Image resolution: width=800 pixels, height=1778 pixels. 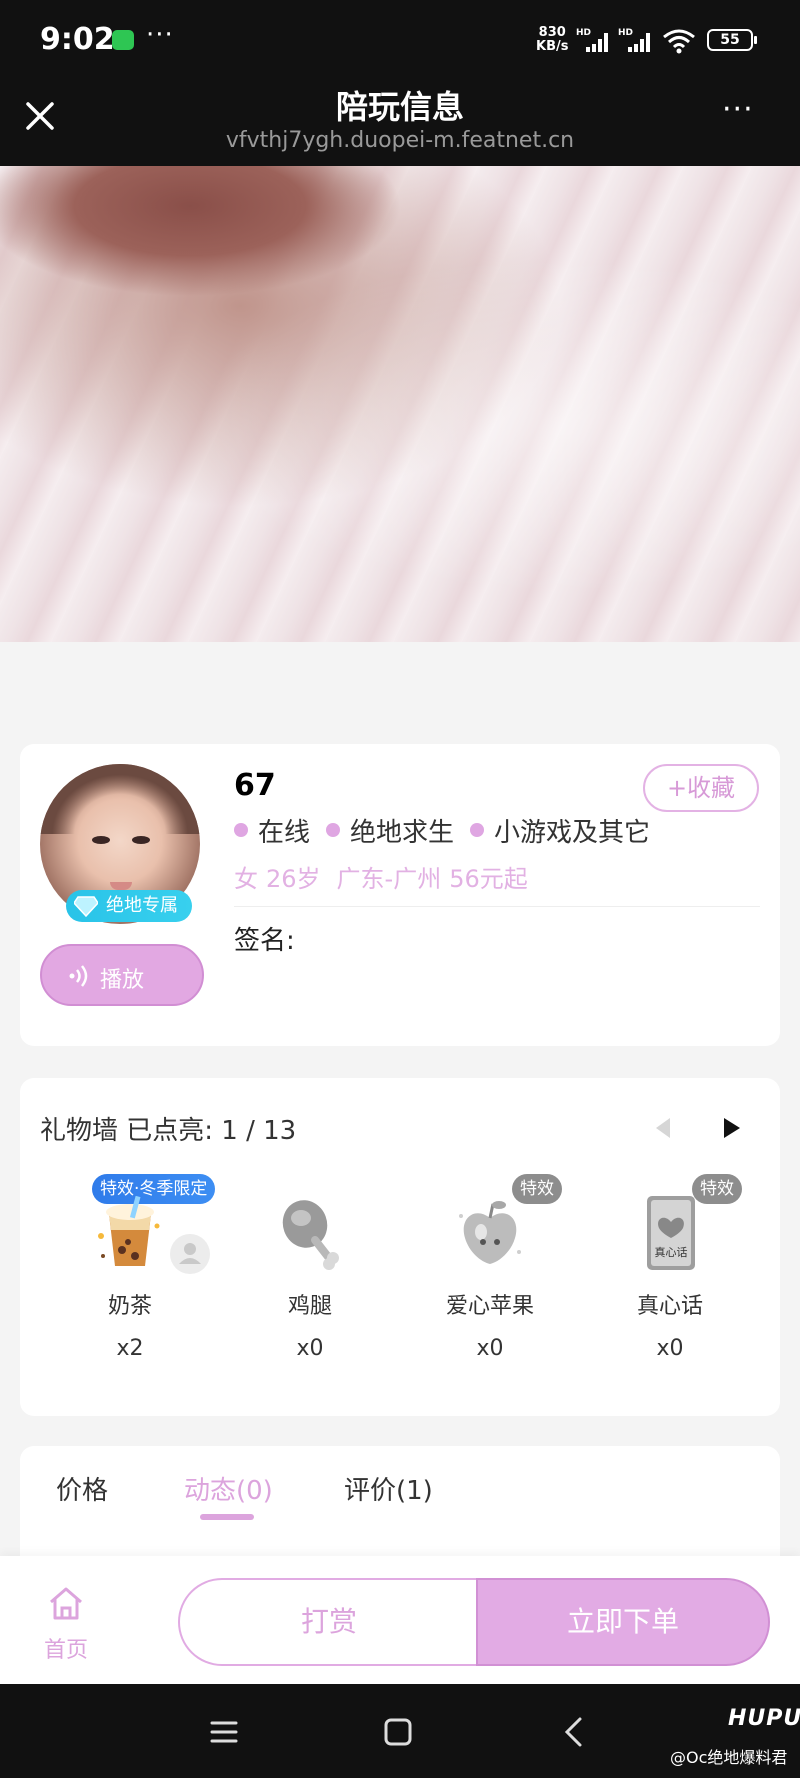 What do you see at coordinates (142, 905) in the screenshot?
I see `avatar-badge-label: 绝地专属` at bounding box center [142, 905].